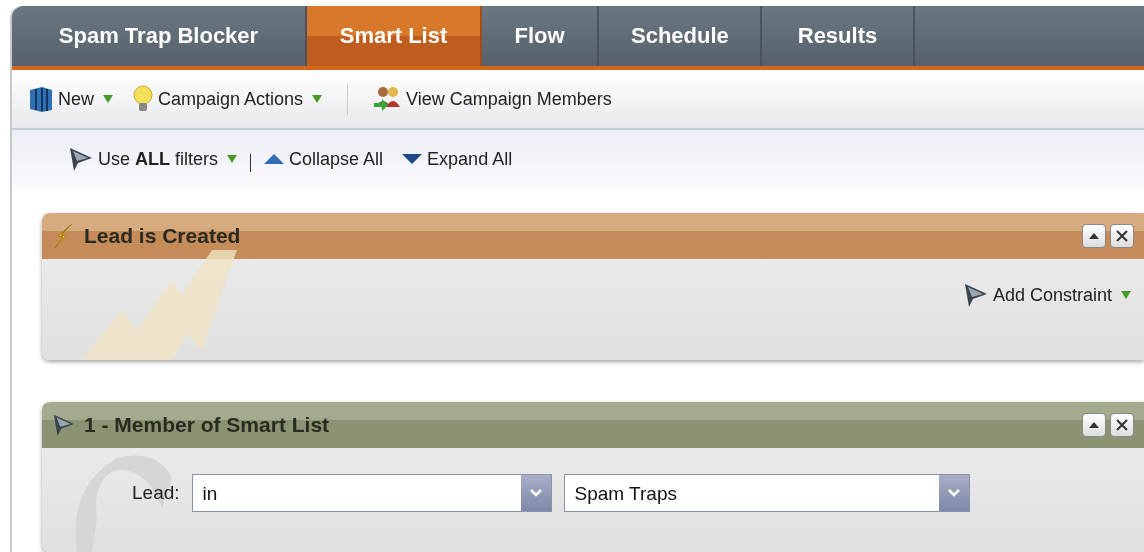 The width and height of the screenshot is (1144, 552). What do you see at coordinates (41, 99) in the screenshot?
I see `book-icon` at bounding box center [41, 99].